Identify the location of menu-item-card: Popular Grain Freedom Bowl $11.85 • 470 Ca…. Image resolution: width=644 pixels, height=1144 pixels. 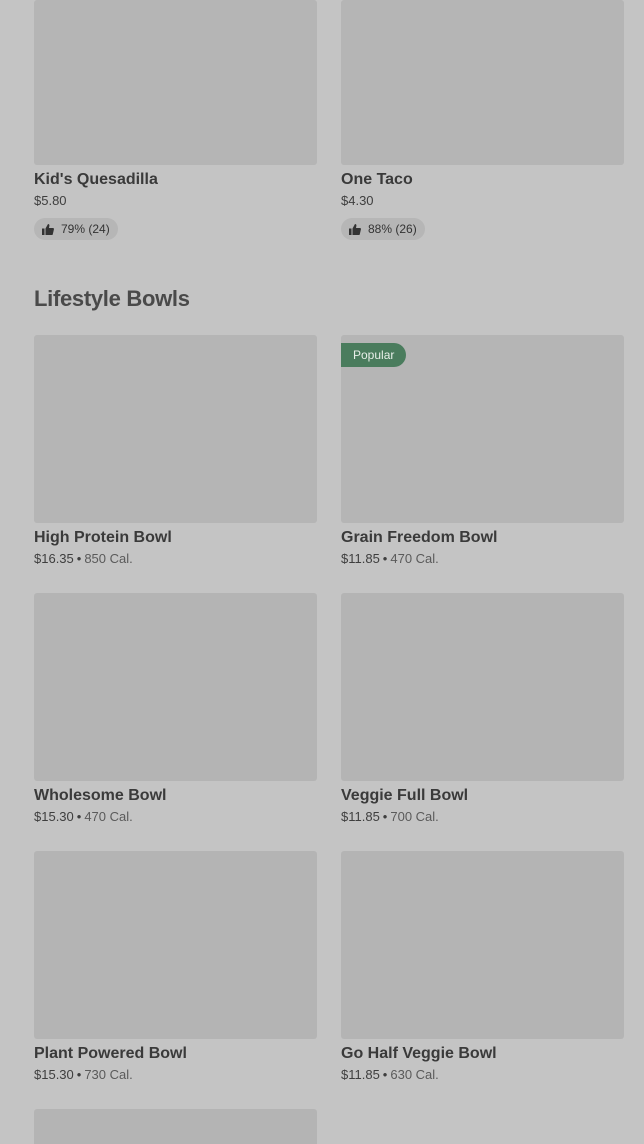
(482, 451).